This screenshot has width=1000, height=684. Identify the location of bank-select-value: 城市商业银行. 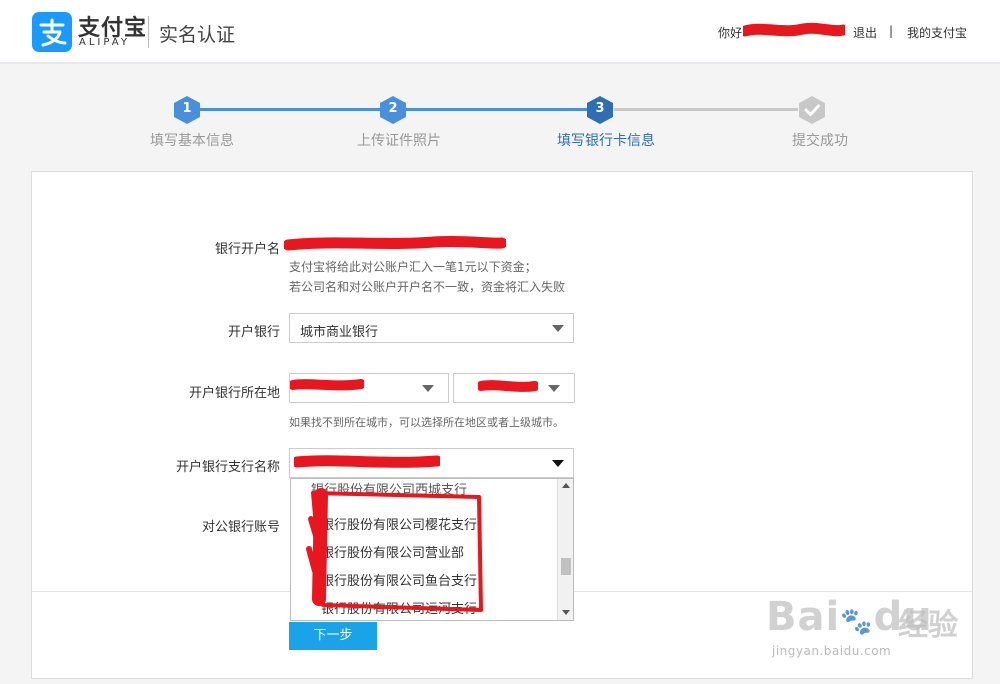
(339, 332).